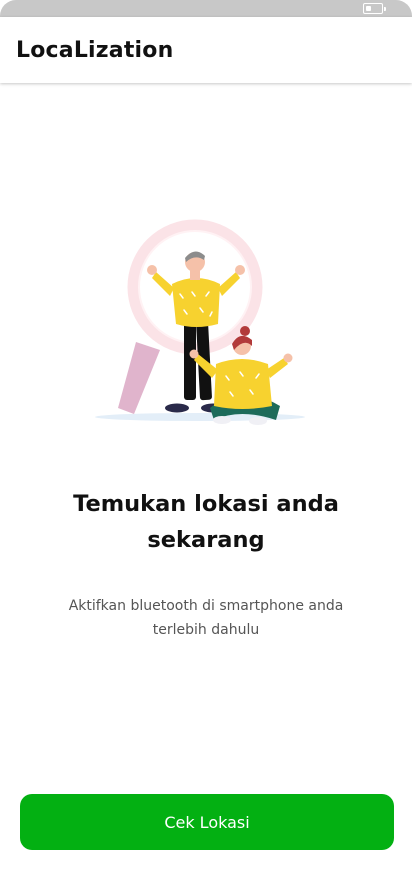 The height and width of the screenshot is (892, 412). What do you see at coordinates (368, 8) in the screenshot?
I see `battery-level-fill` at bounding box center [368, 8].